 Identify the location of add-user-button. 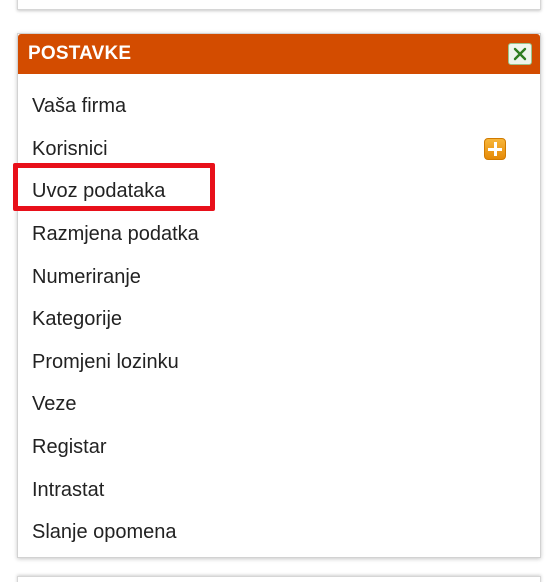
(495, 149).